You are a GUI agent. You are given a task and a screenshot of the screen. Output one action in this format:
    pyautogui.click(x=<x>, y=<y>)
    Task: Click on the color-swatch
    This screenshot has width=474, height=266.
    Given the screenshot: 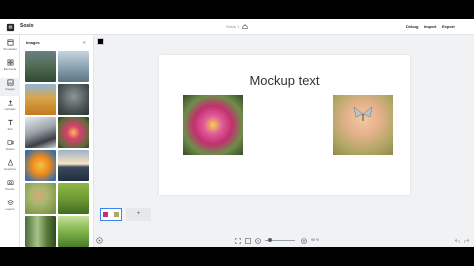 What is the action you would take?
    pyautogui.click(x=100, y=41)
    